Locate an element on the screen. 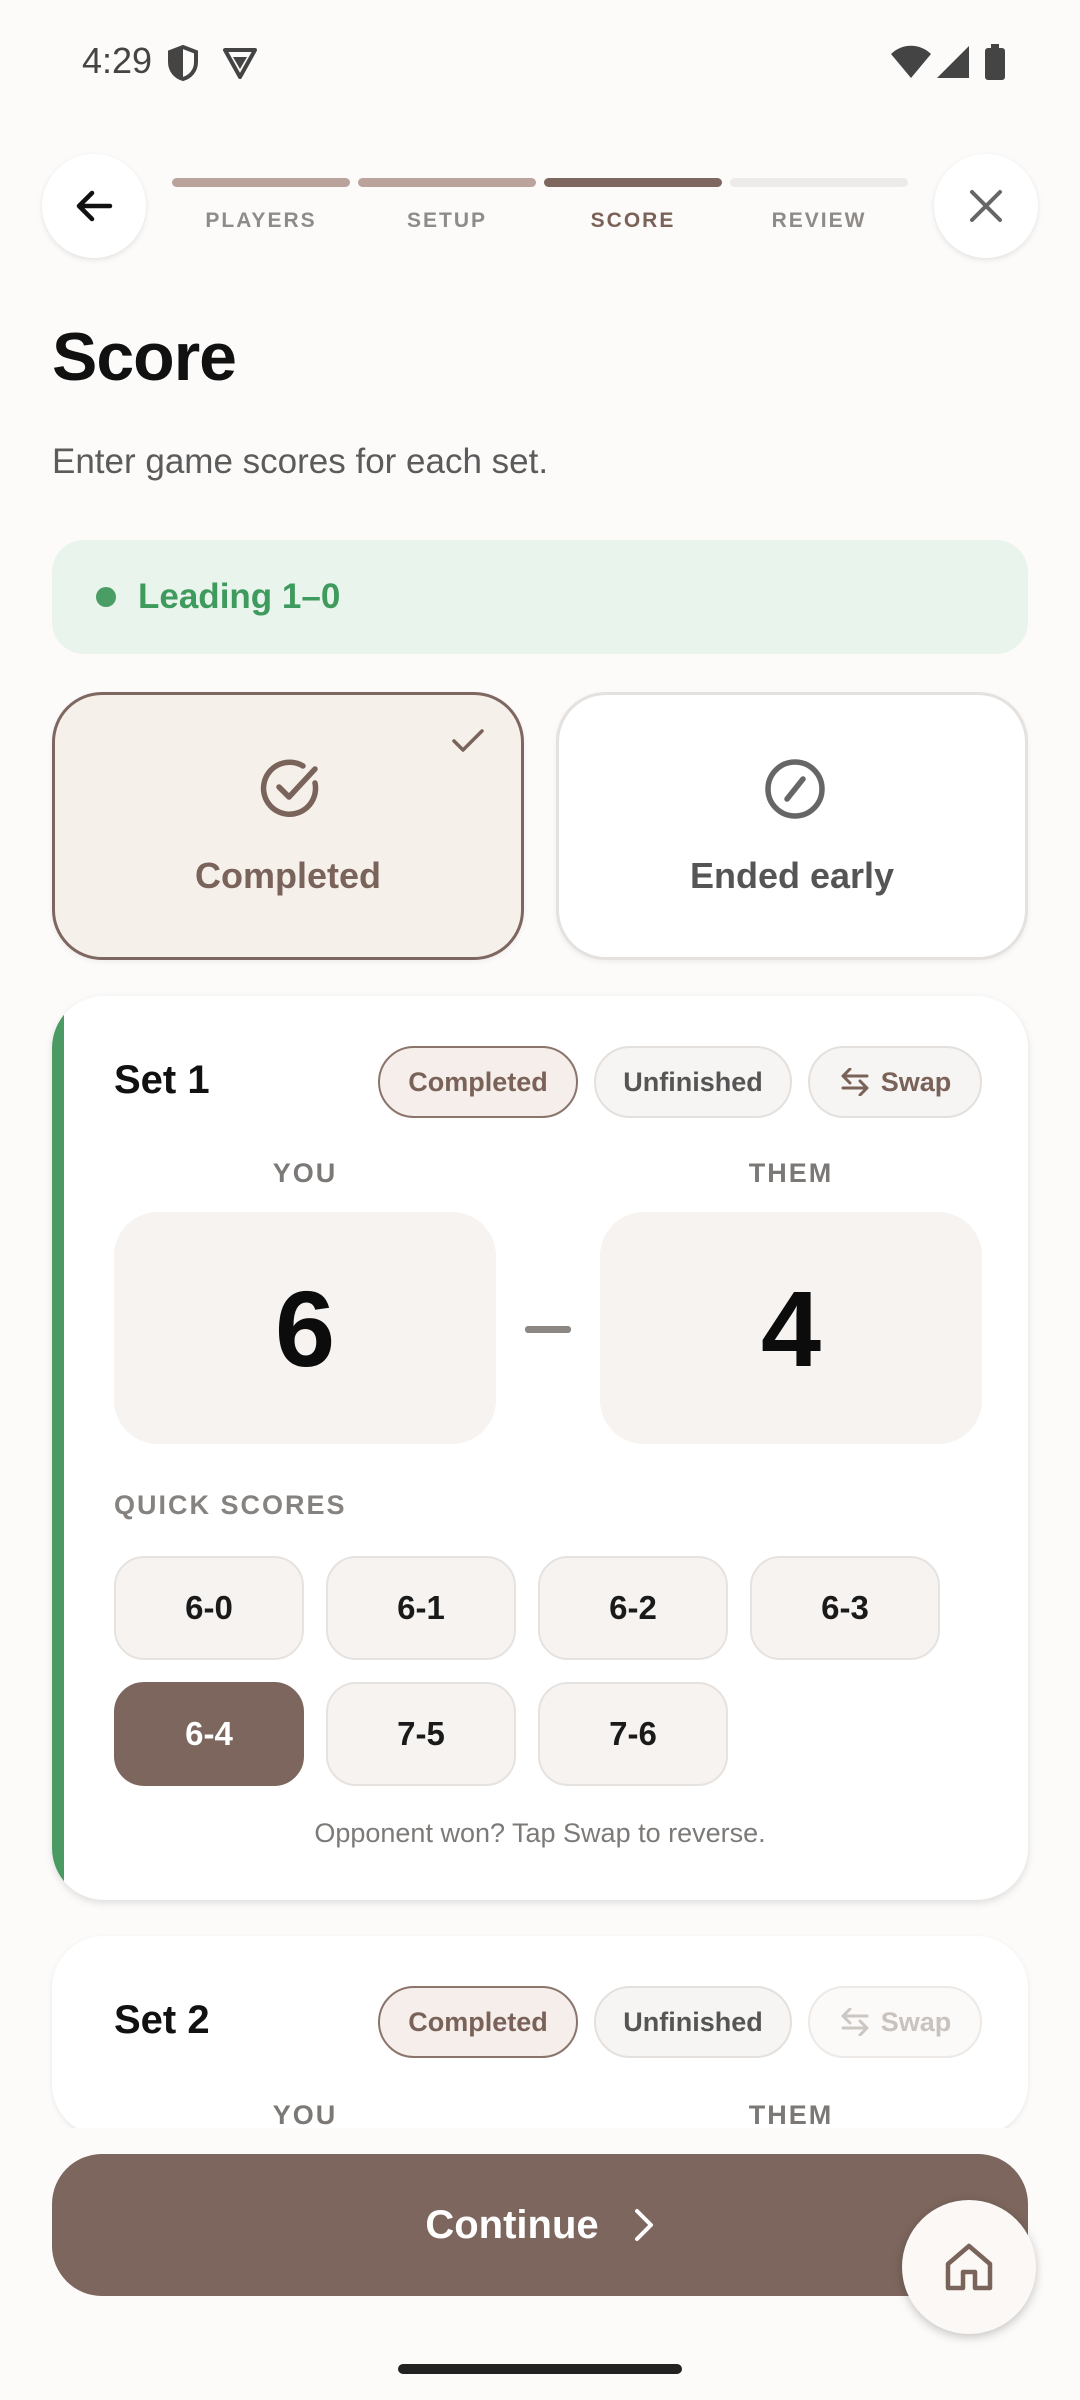 The width and height of the screenshot is (1080, 2400). step-bar-score is located at coordinates (633, 182).